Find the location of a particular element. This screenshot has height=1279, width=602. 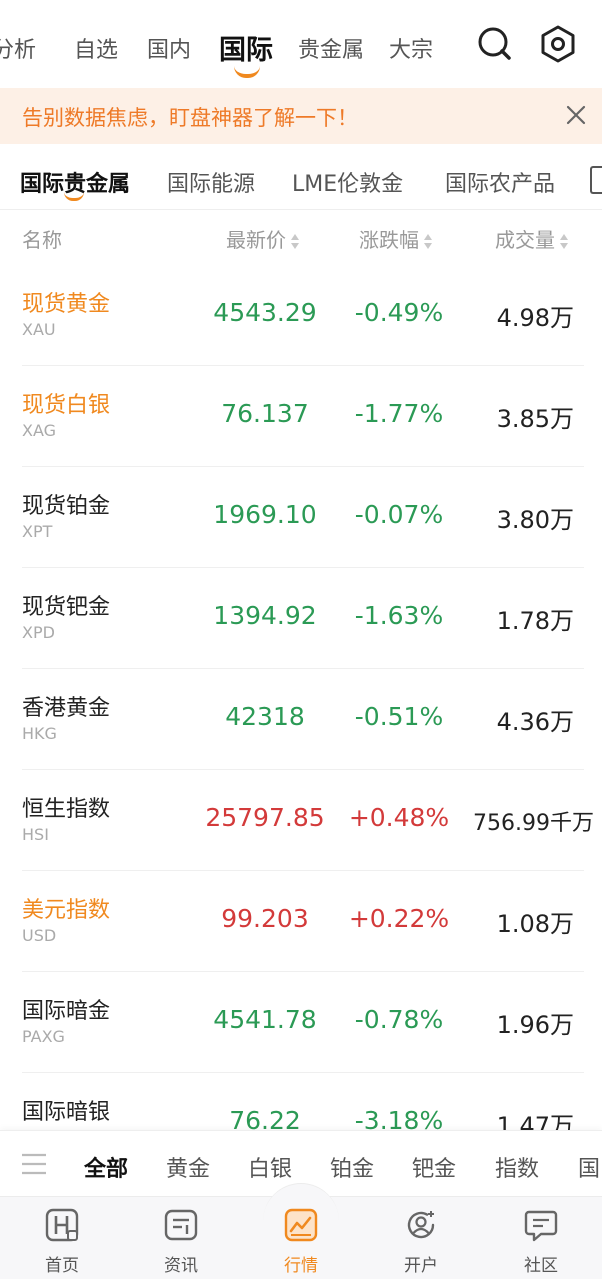

tab-commodities: 大宗 is located at coordinates (411, 48).